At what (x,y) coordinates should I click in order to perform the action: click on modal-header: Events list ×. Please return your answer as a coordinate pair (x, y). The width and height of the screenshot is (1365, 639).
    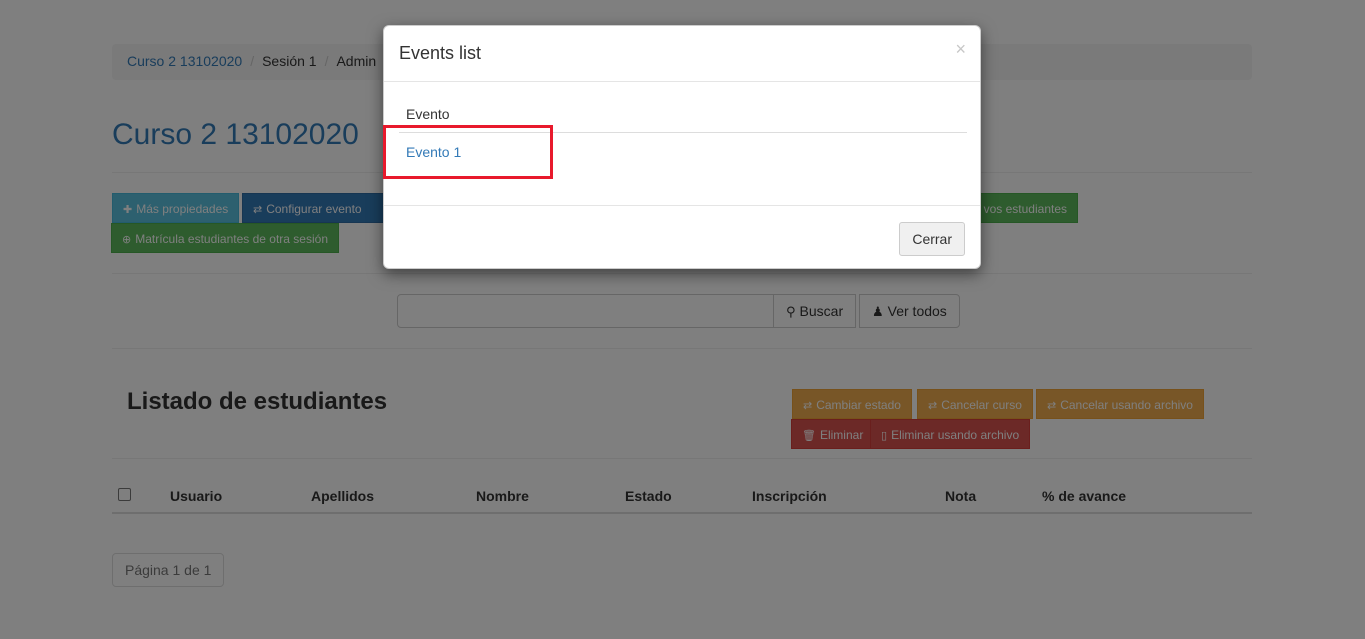
    Looking at the image, I should click on (682, 54).